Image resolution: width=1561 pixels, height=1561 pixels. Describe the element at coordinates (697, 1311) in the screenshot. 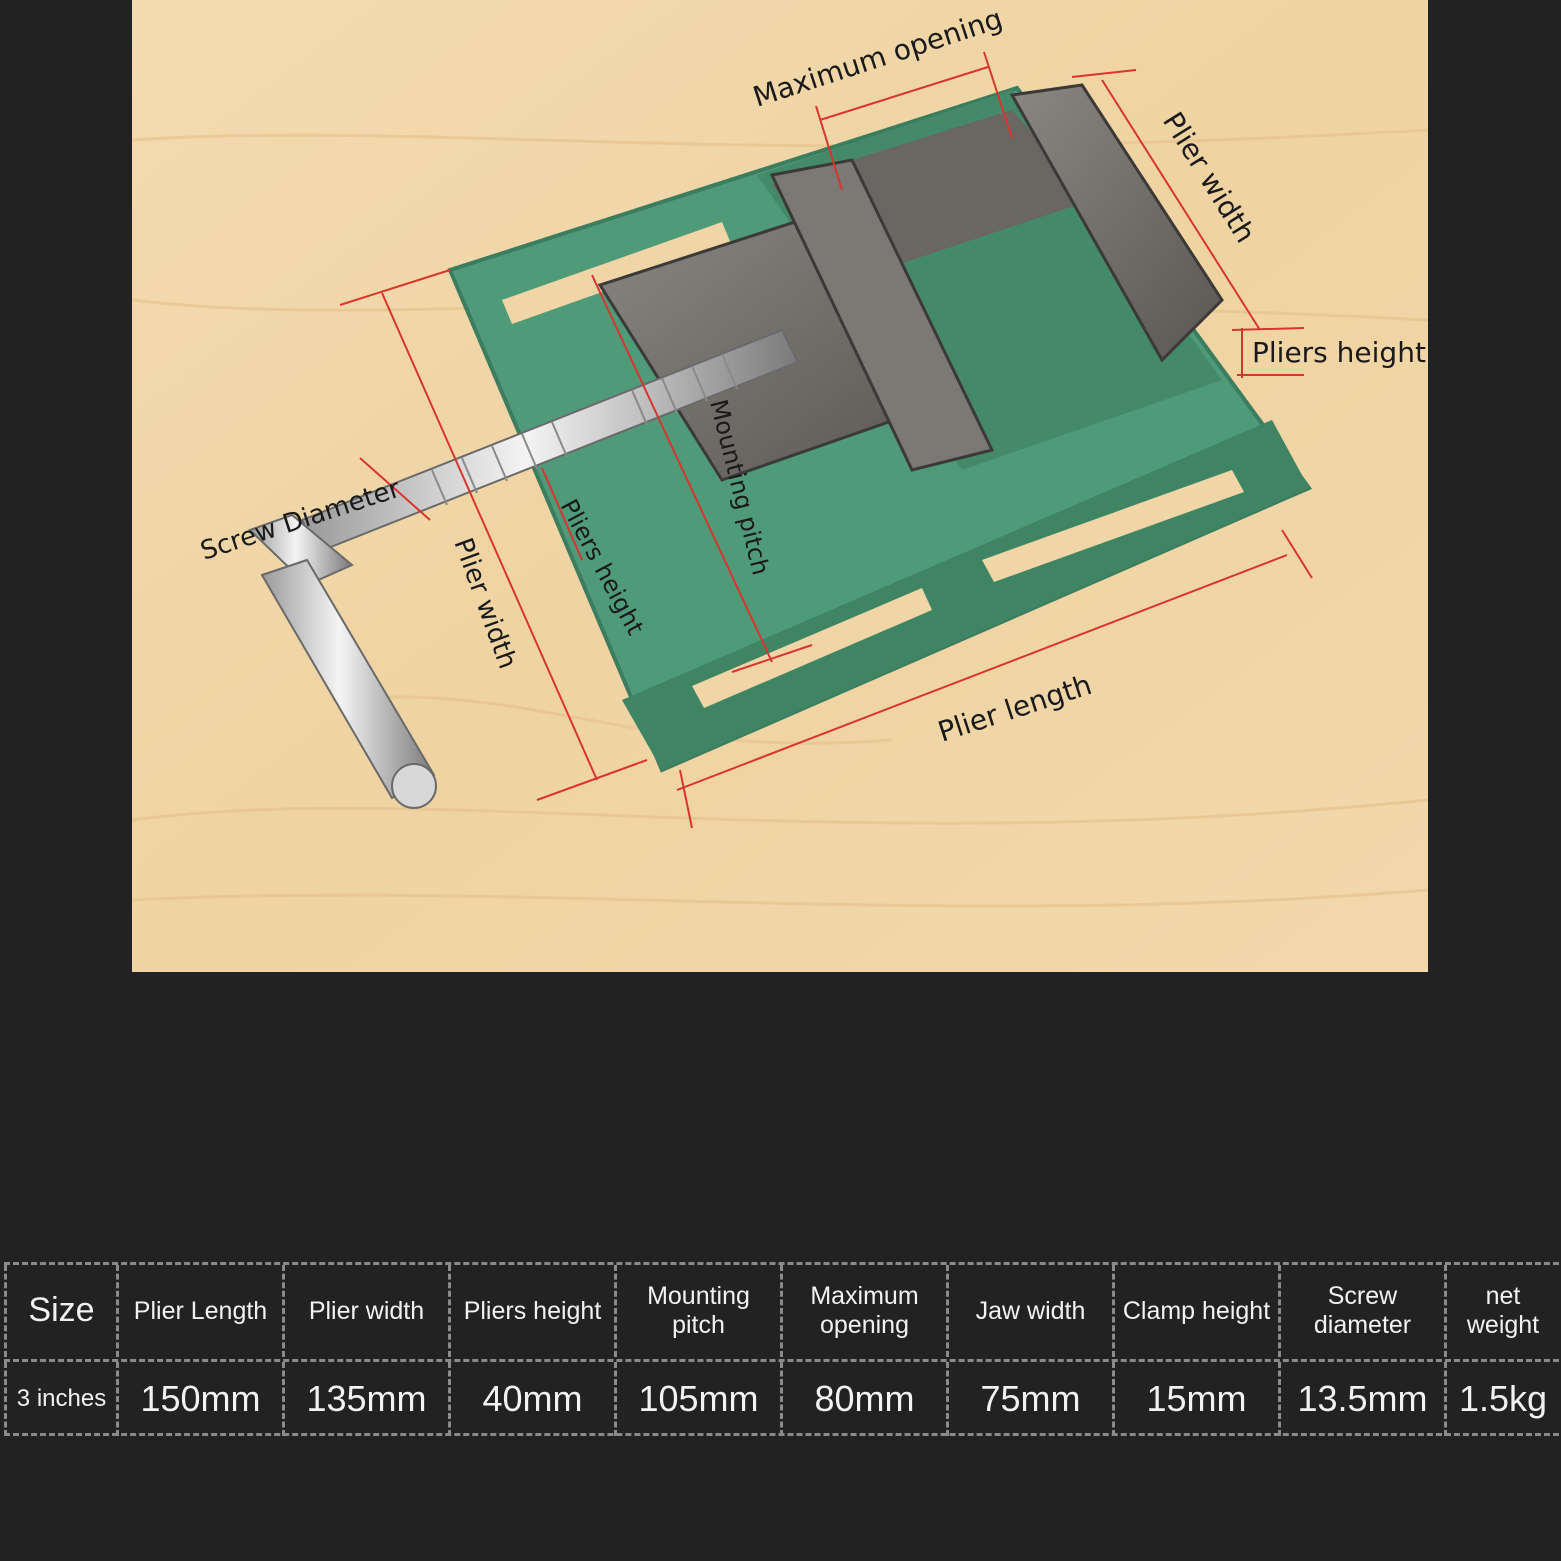

I see `table-header-cell: Mounting pitch` at that location.